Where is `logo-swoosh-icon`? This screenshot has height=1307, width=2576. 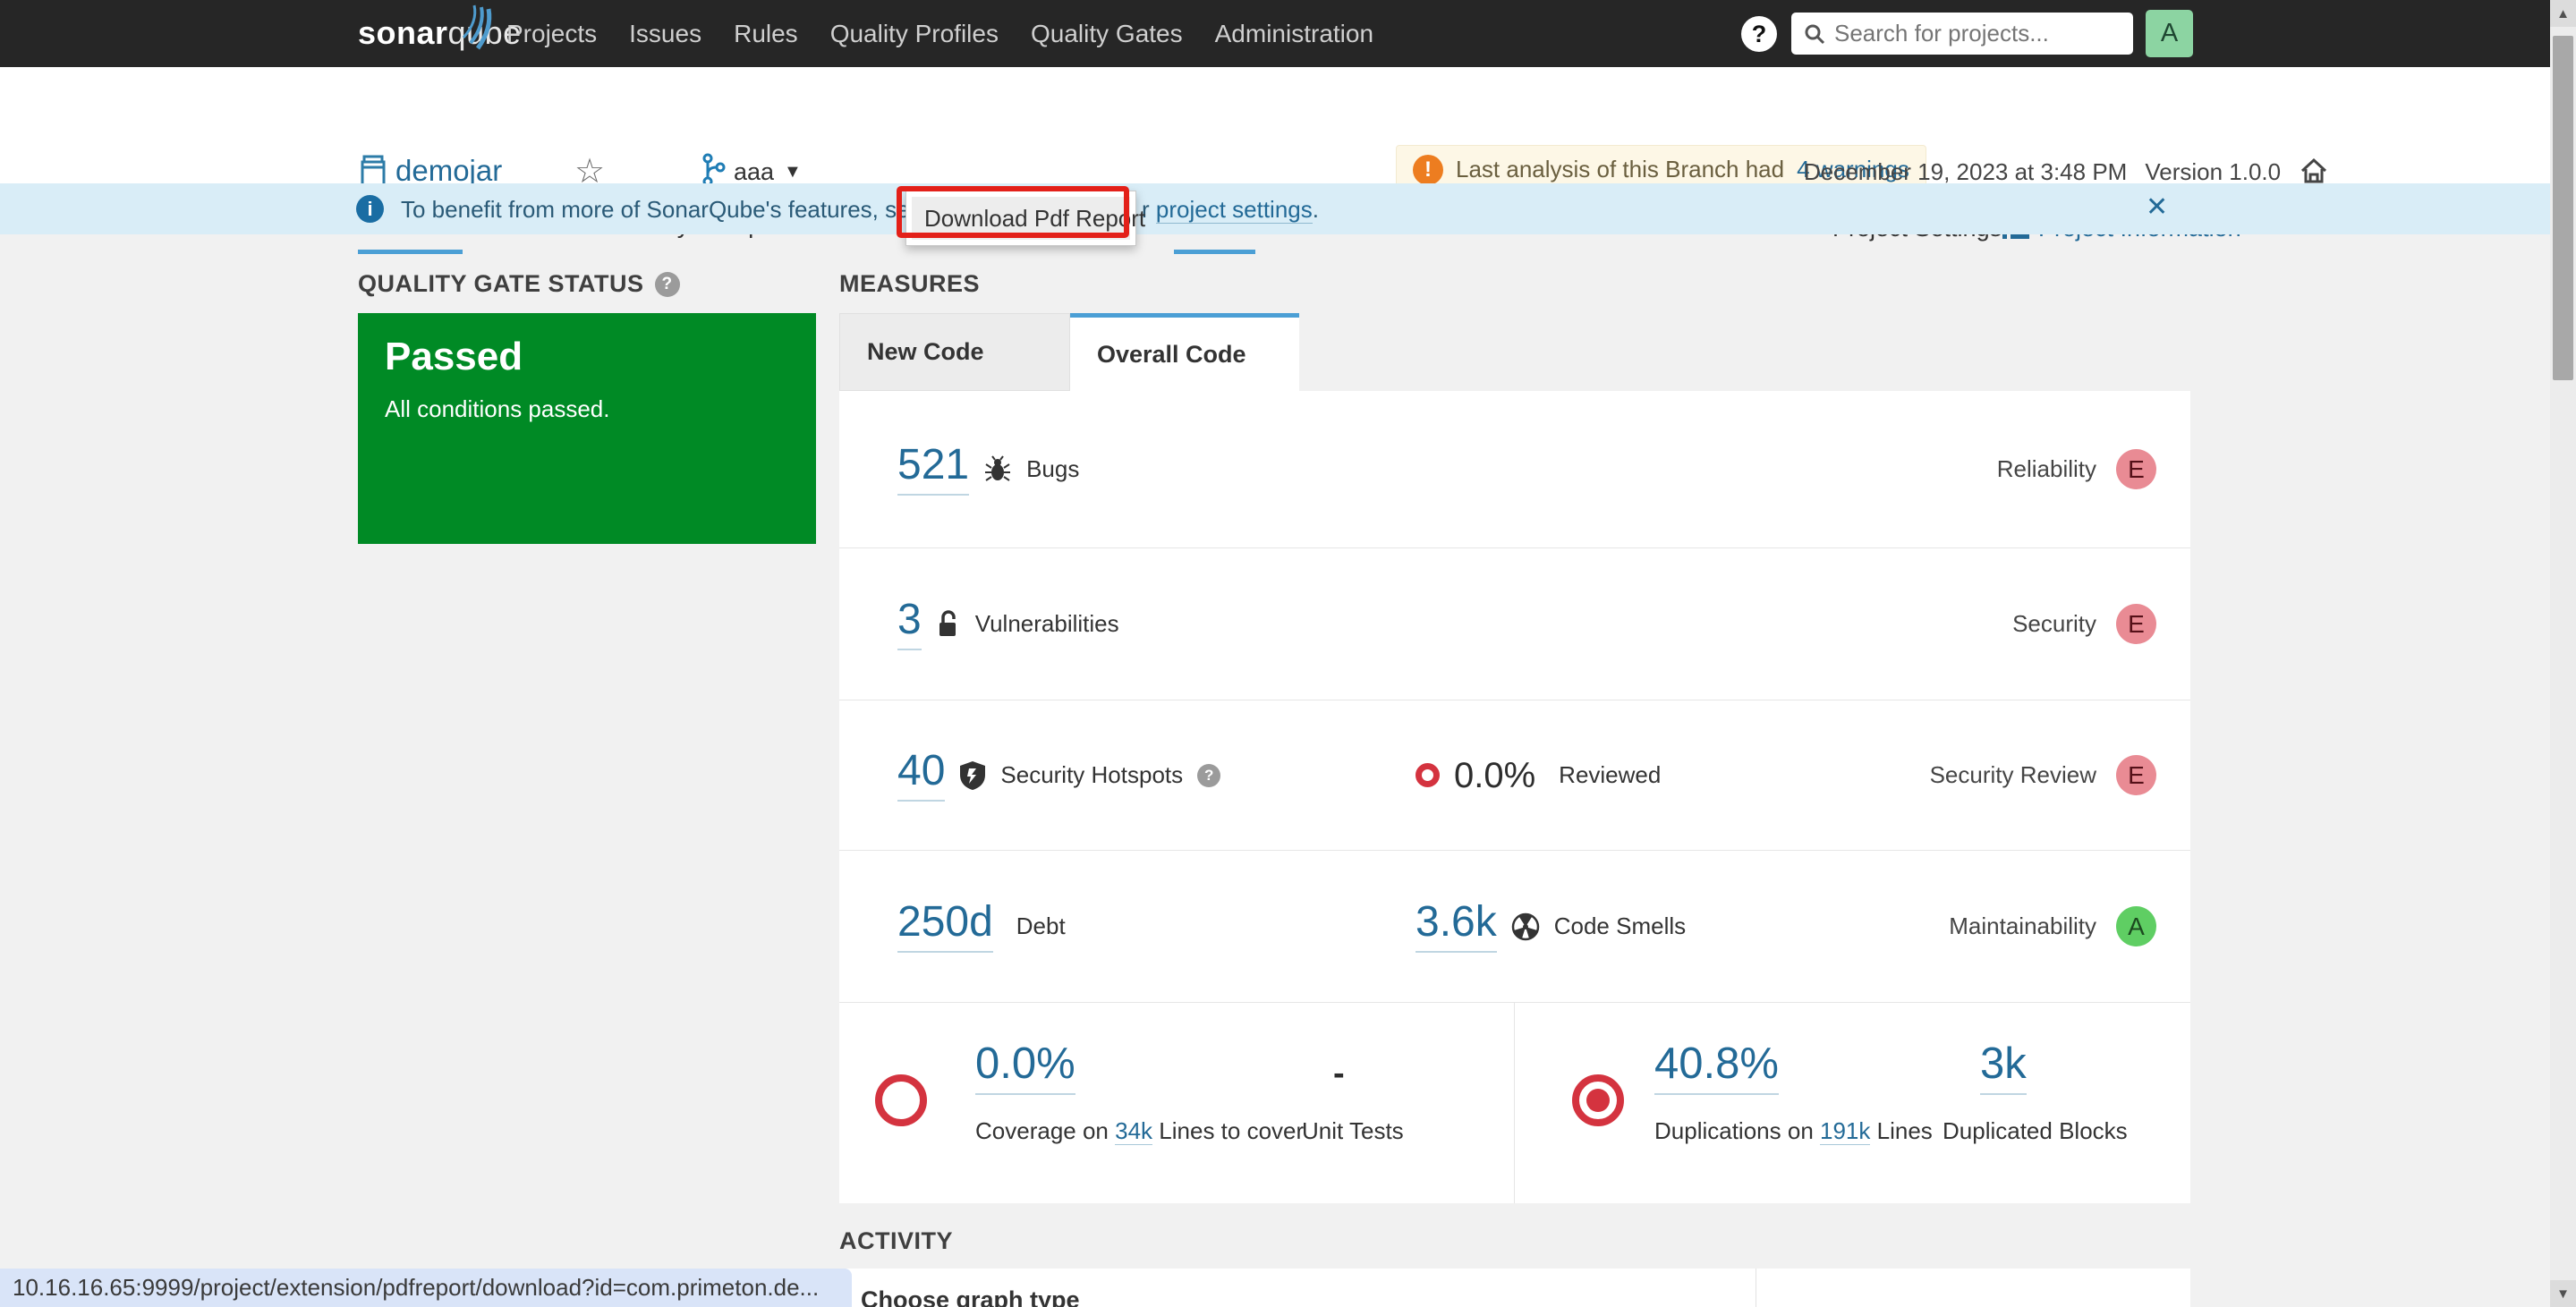
logo-swoosh-icon is located at coordinates (477, 27).